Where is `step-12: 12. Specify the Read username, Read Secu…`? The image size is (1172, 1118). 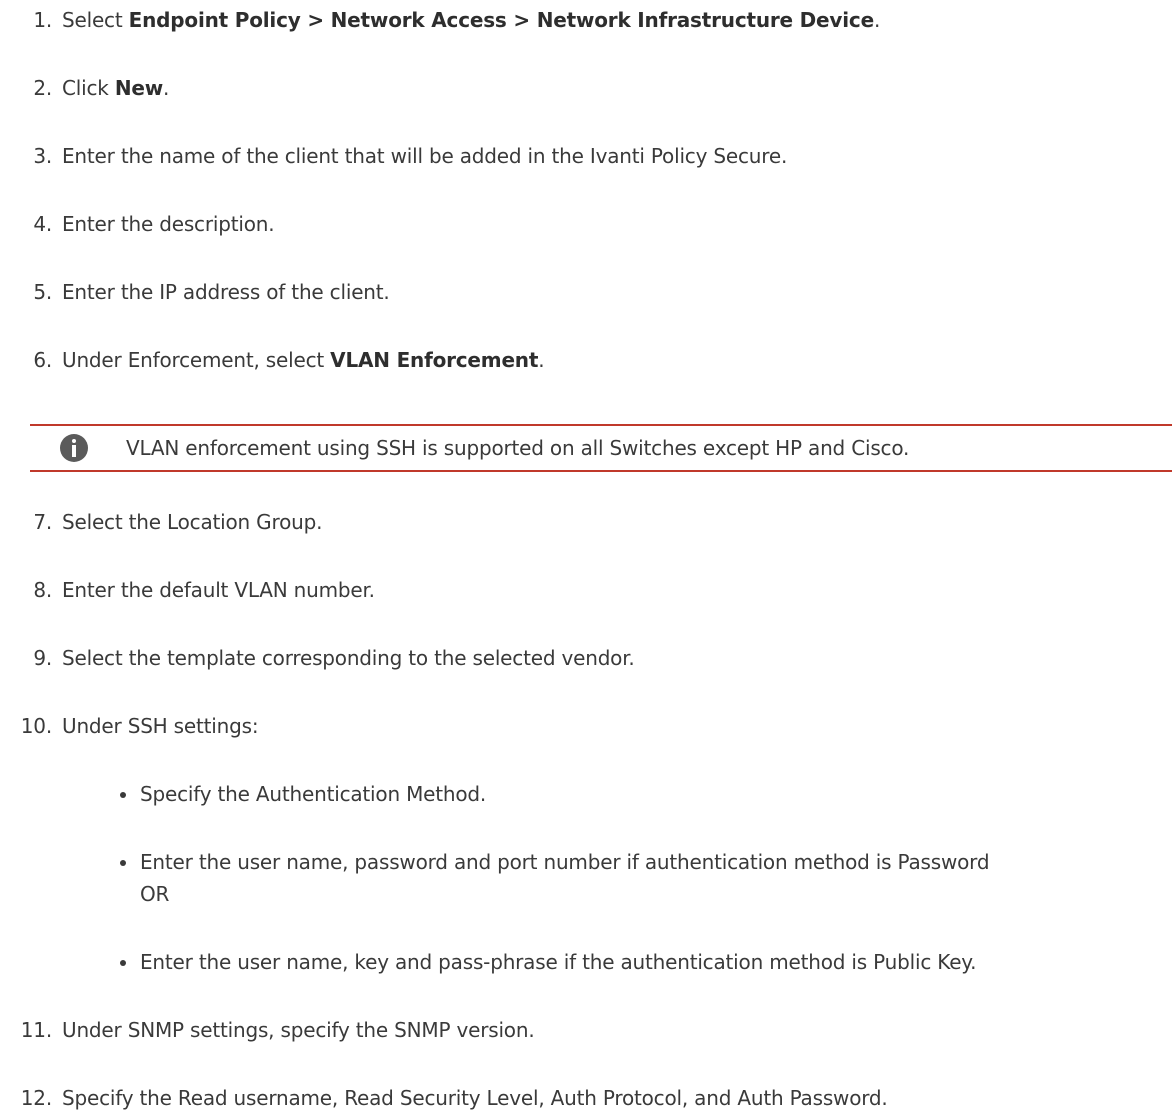
step-12: 12. Specify the Read username, Read Secu… is located at coordinates (580, 1098).